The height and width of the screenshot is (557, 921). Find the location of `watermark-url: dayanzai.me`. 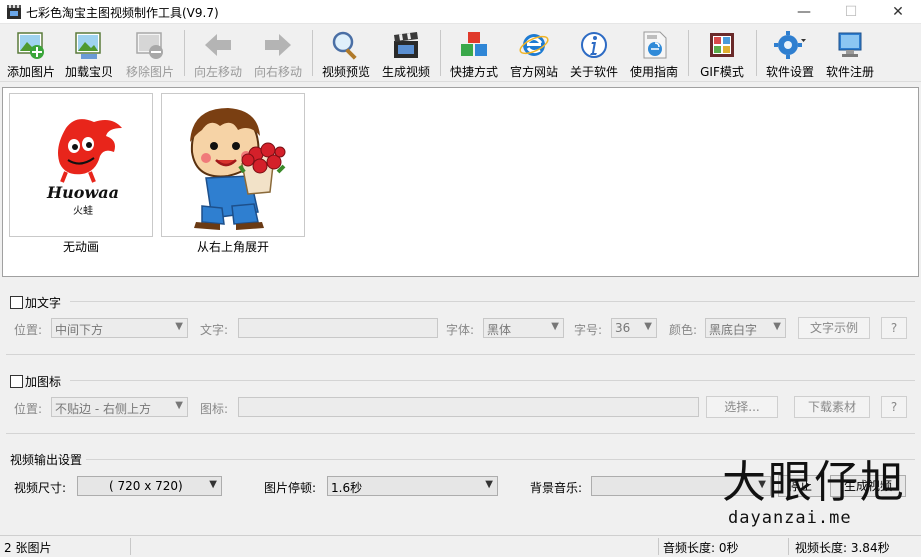

watermark-url: dayanzai.me is located at coordinates (790, 518).